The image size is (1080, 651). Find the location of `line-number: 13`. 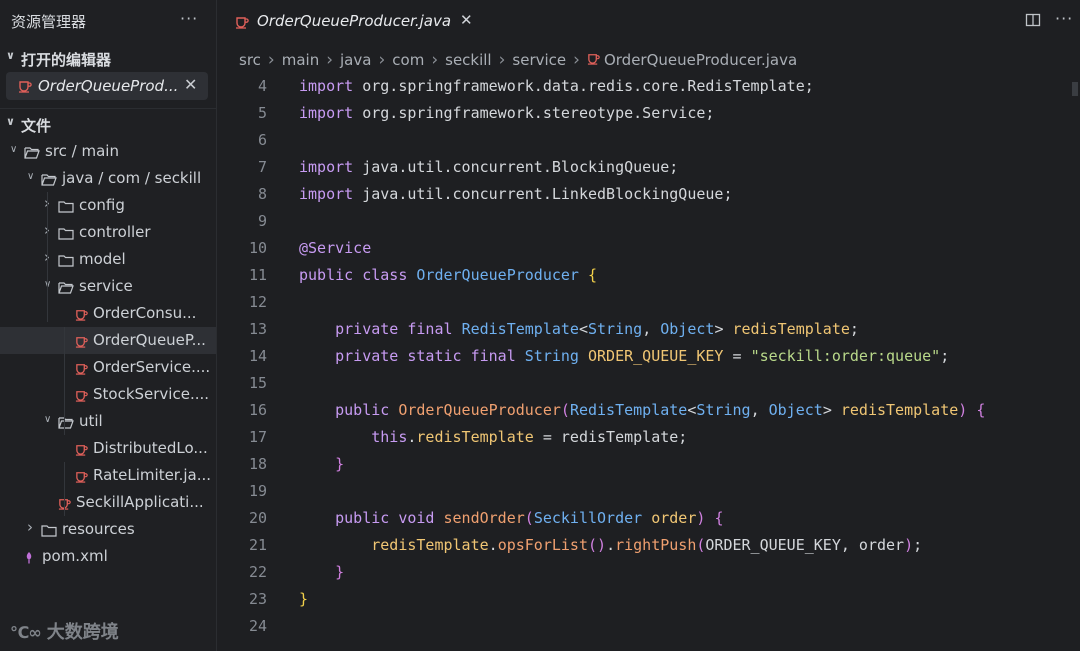

line-number: 13 is located at coordinates (257, 329).